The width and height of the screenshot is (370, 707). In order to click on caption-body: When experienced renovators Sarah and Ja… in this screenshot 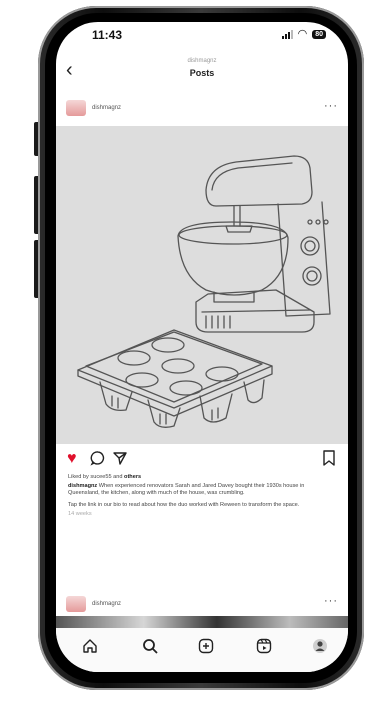, I will do `click(186, 489)`.